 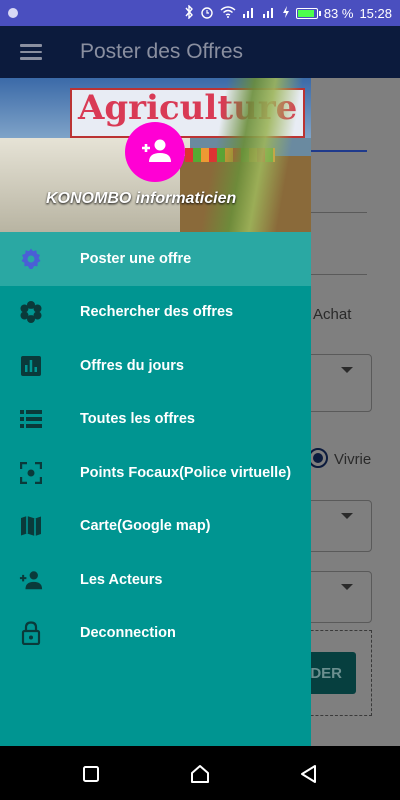 What do you see at coordinates (309, 774) in the screenshot?
I see `back-icon` at bounding box center [309, 774].